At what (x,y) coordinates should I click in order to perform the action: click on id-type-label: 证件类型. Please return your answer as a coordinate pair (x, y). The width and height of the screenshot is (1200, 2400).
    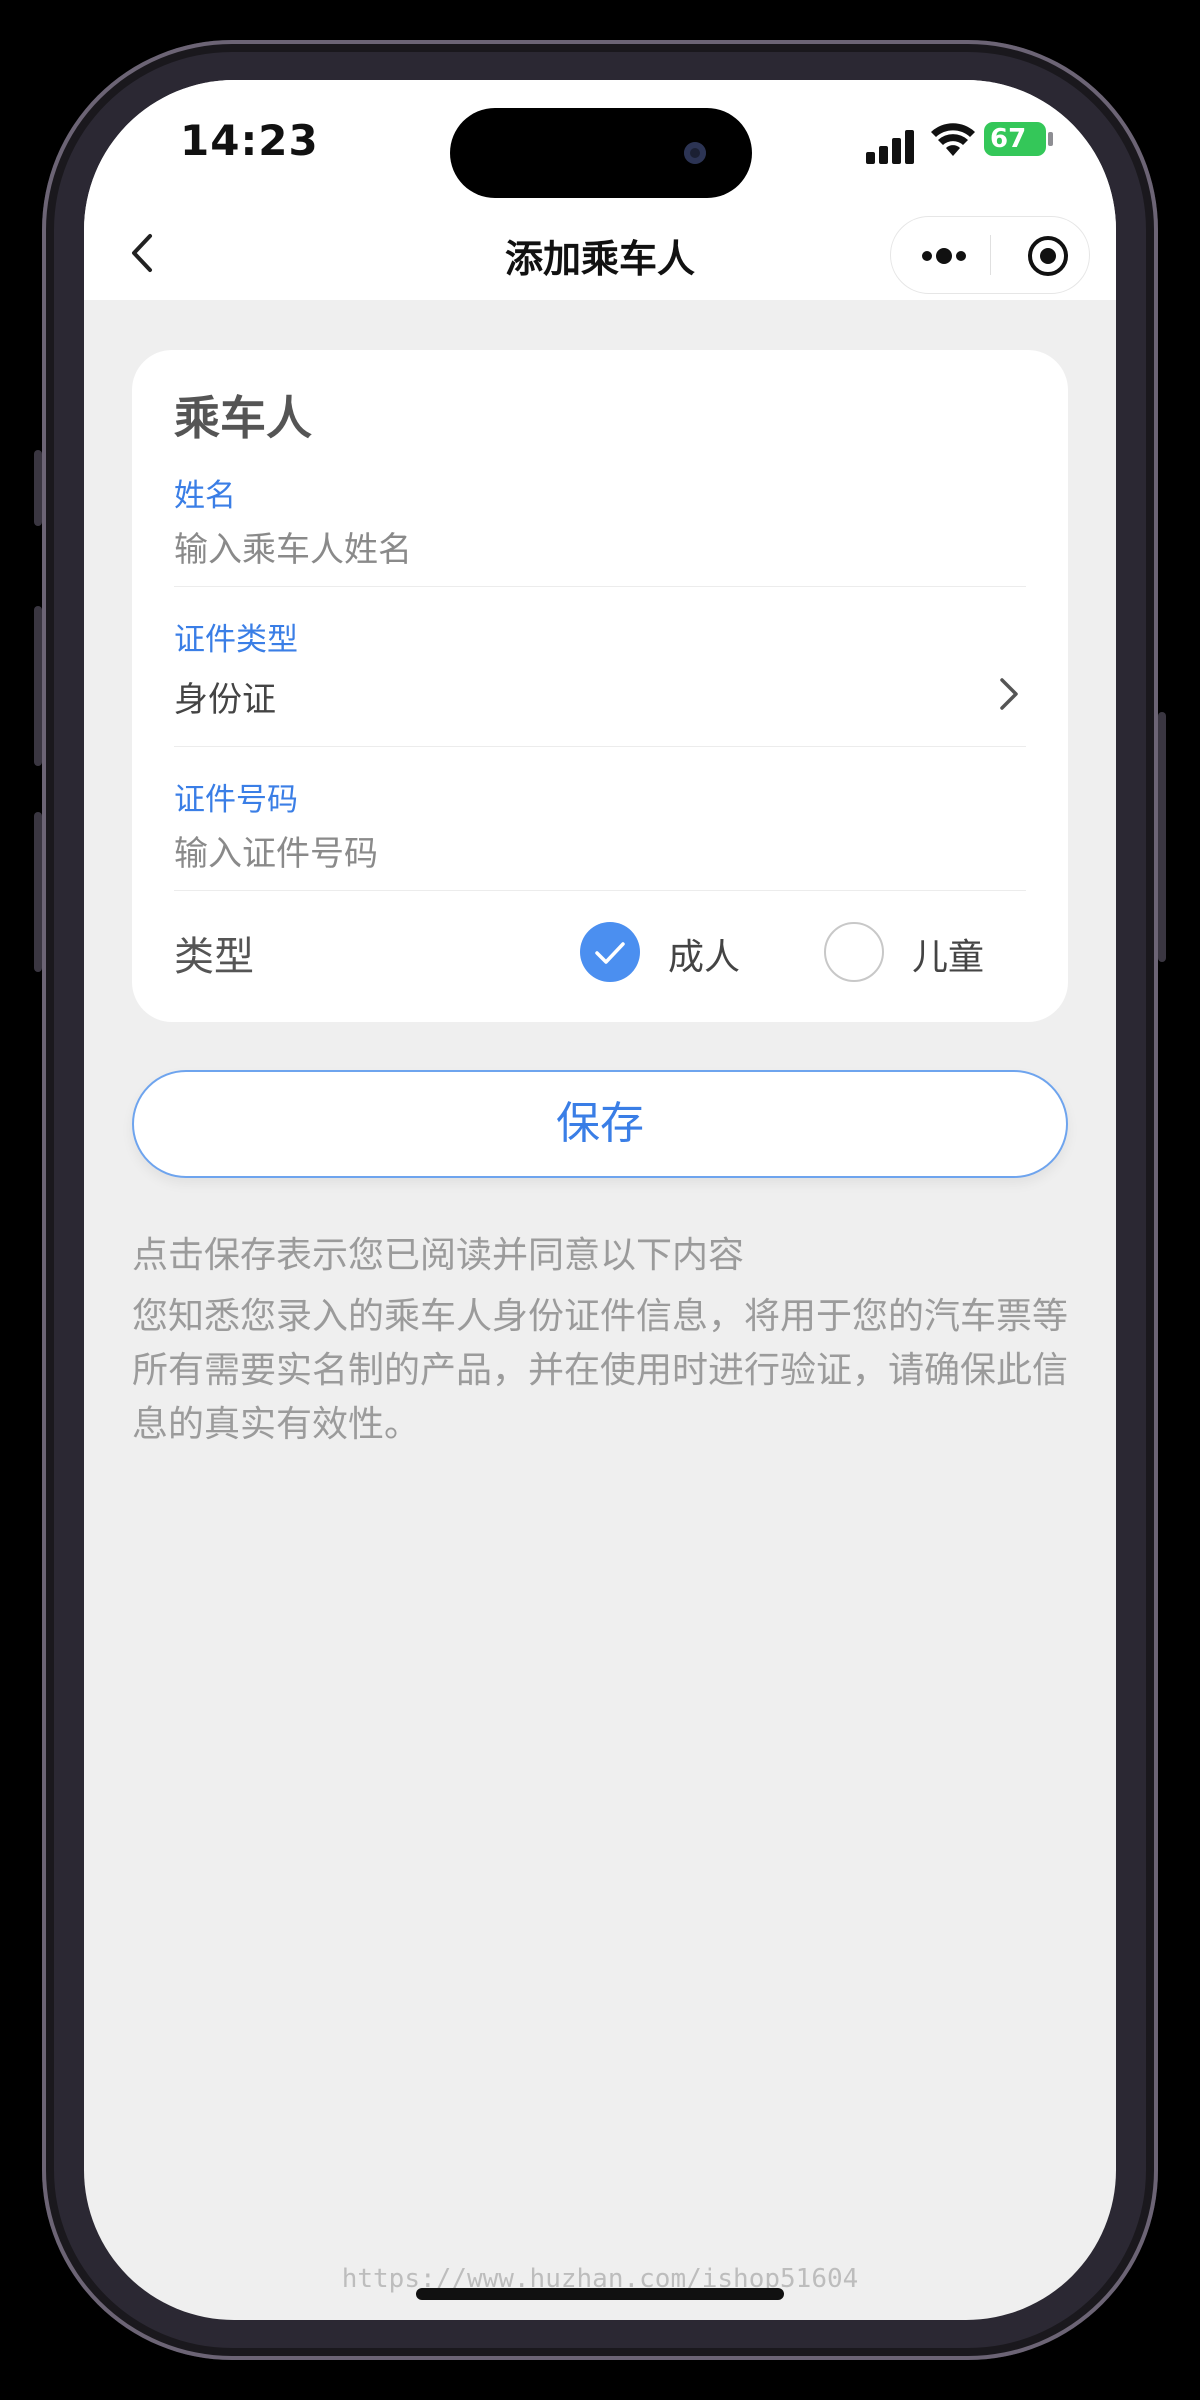
    Looking at the image, I should click on (236, 640).